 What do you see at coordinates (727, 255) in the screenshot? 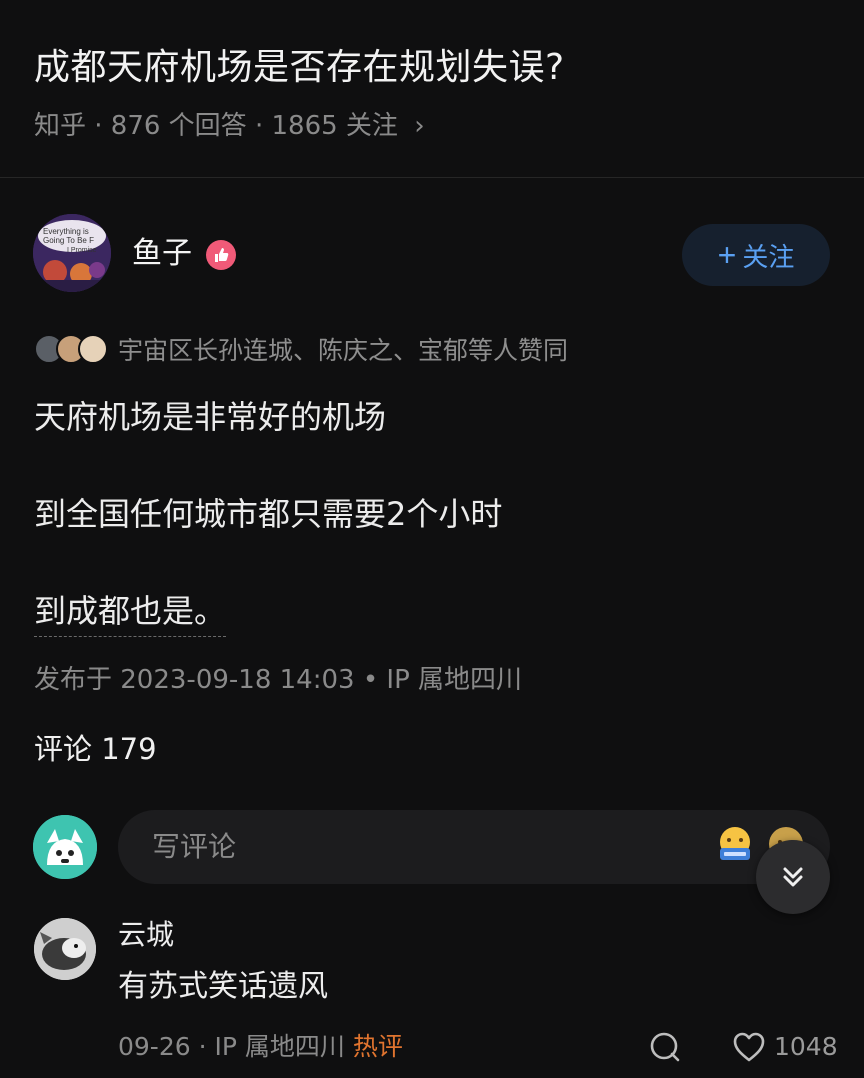
I see `plus-icon: +` at bounding box center [727, 255].